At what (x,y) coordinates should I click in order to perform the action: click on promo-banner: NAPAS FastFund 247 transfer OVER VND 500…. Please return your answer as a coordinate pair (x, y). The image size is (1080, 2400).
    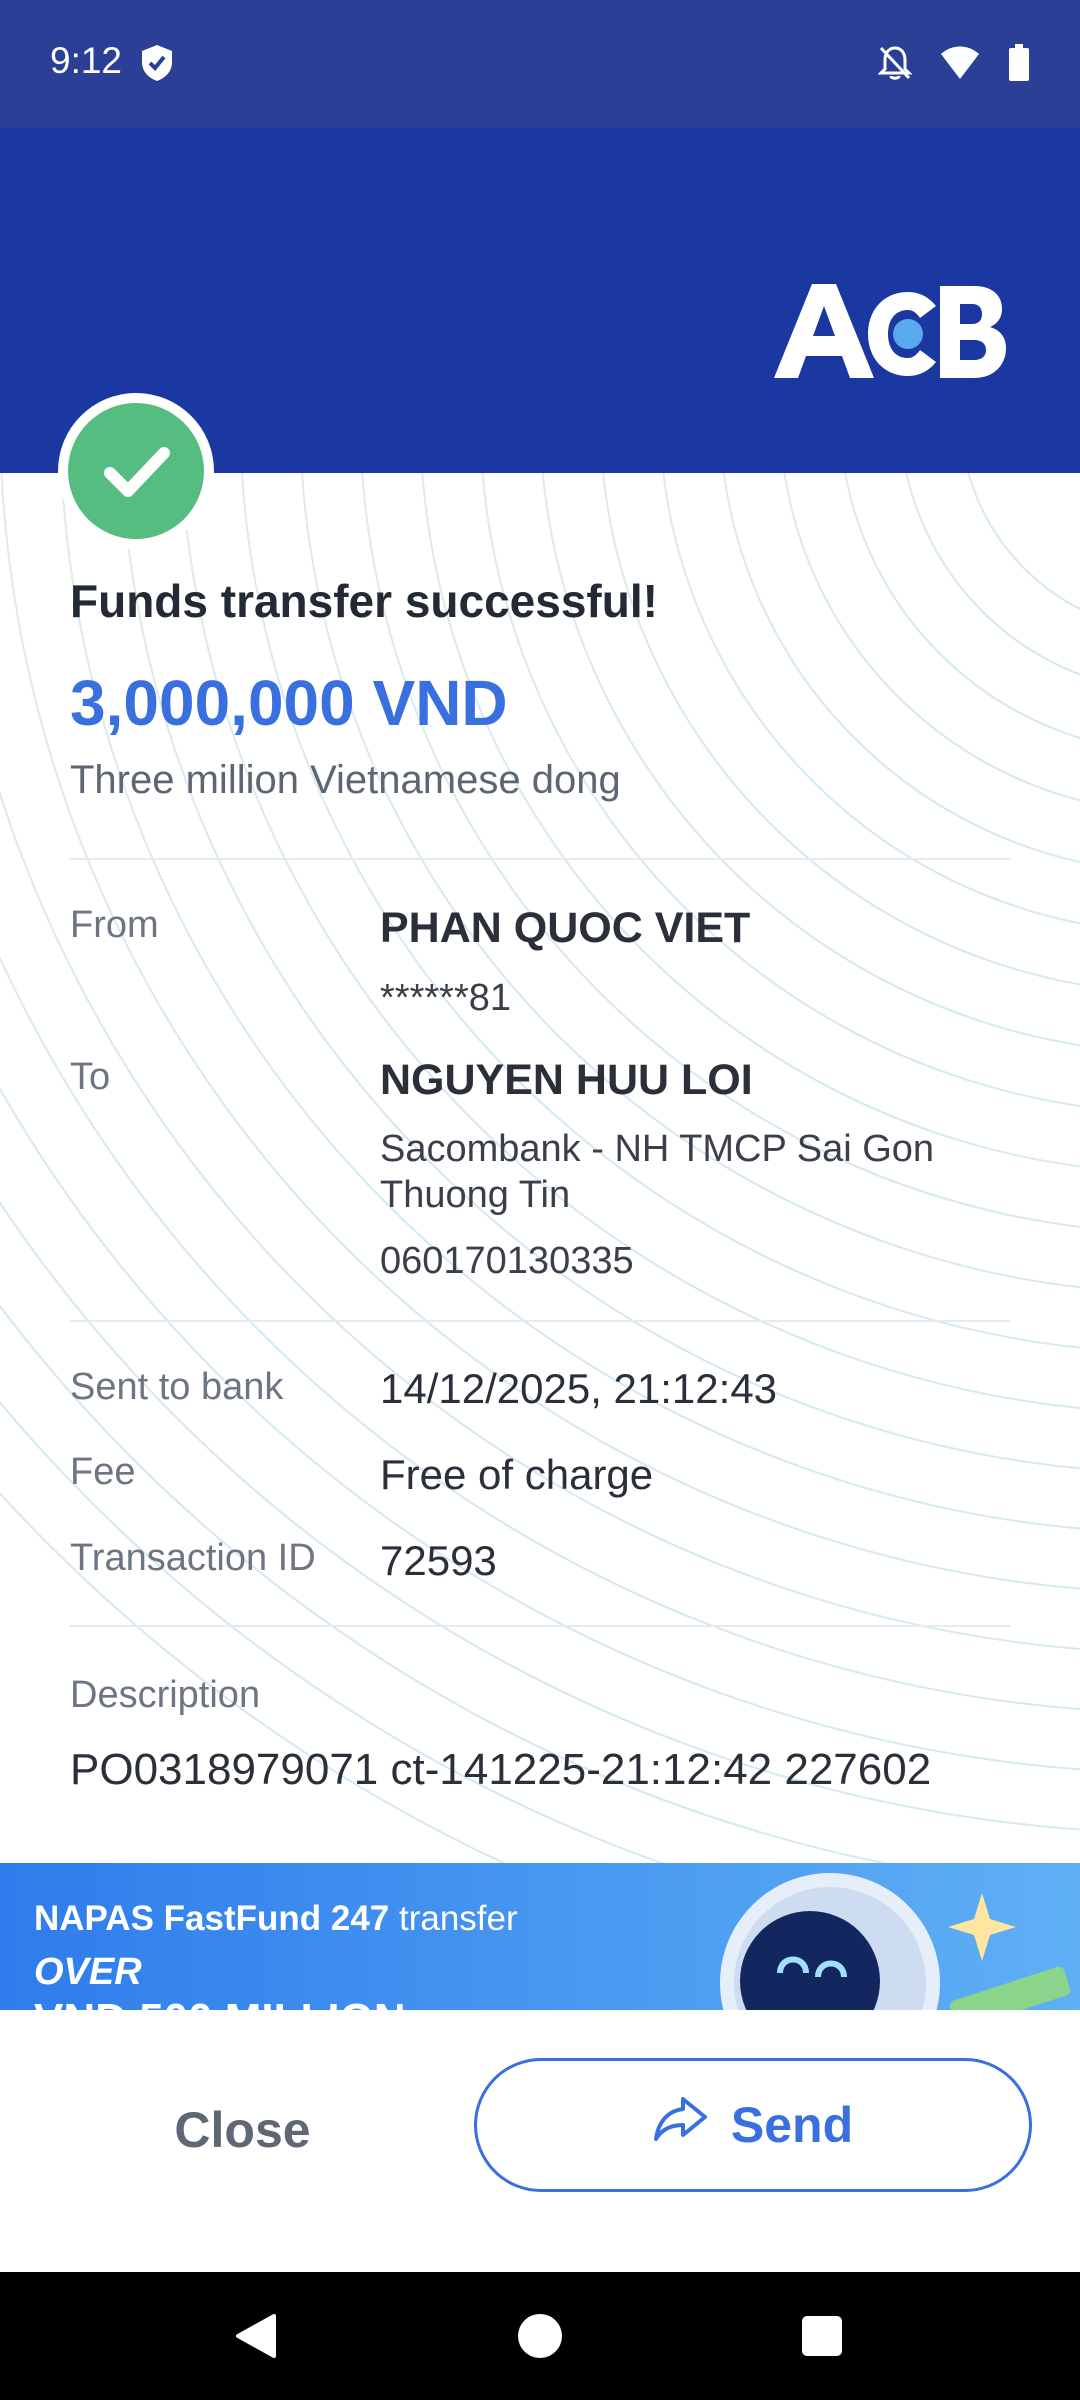
    Looking at the image, I should click on (540, 1936).